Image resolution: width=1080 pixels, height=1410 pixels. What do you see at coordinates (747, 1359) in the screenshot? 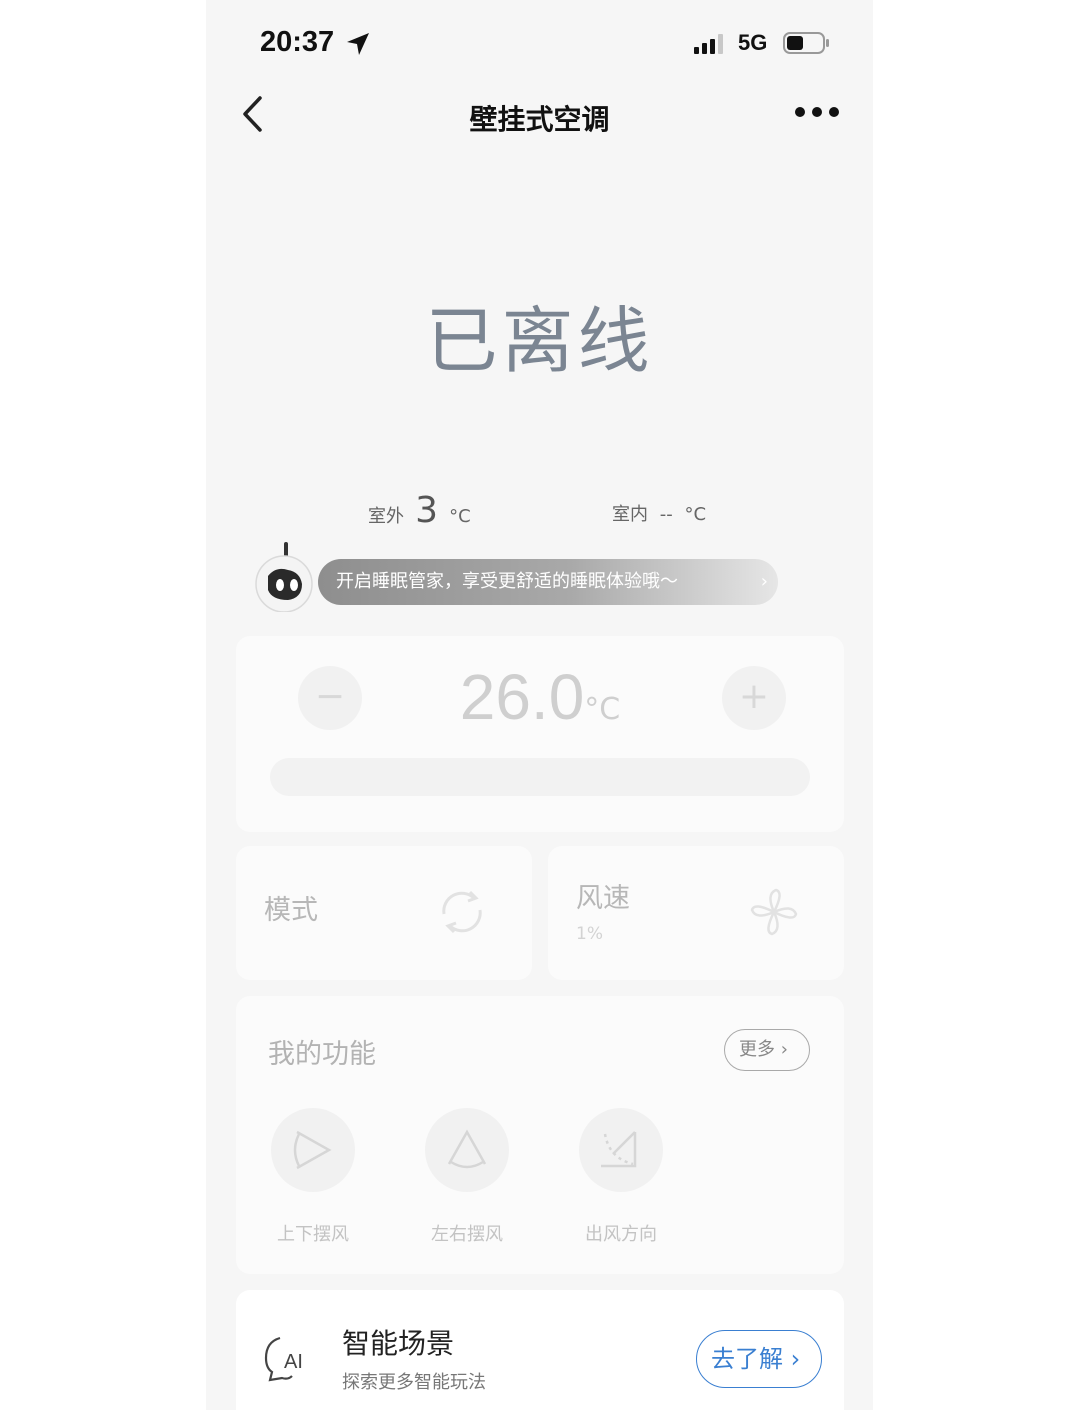
I see `learn-more-label: 去了解` at bounding box center [747, 1359].